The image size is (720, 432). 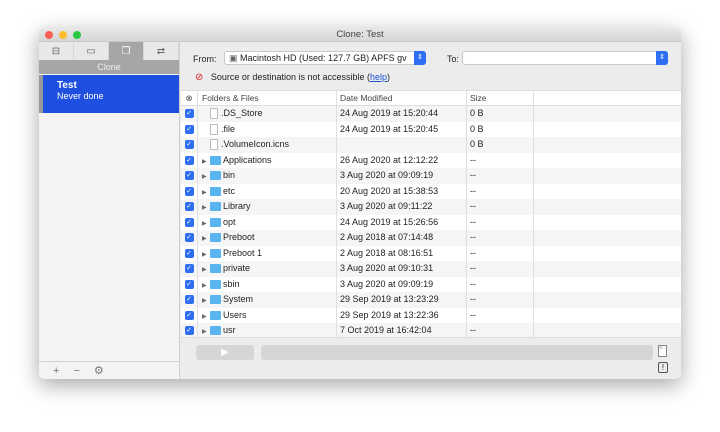 I want to click on date-modified: 7 Oct 2019 at 16:42:04, so click(x=402, y=330).